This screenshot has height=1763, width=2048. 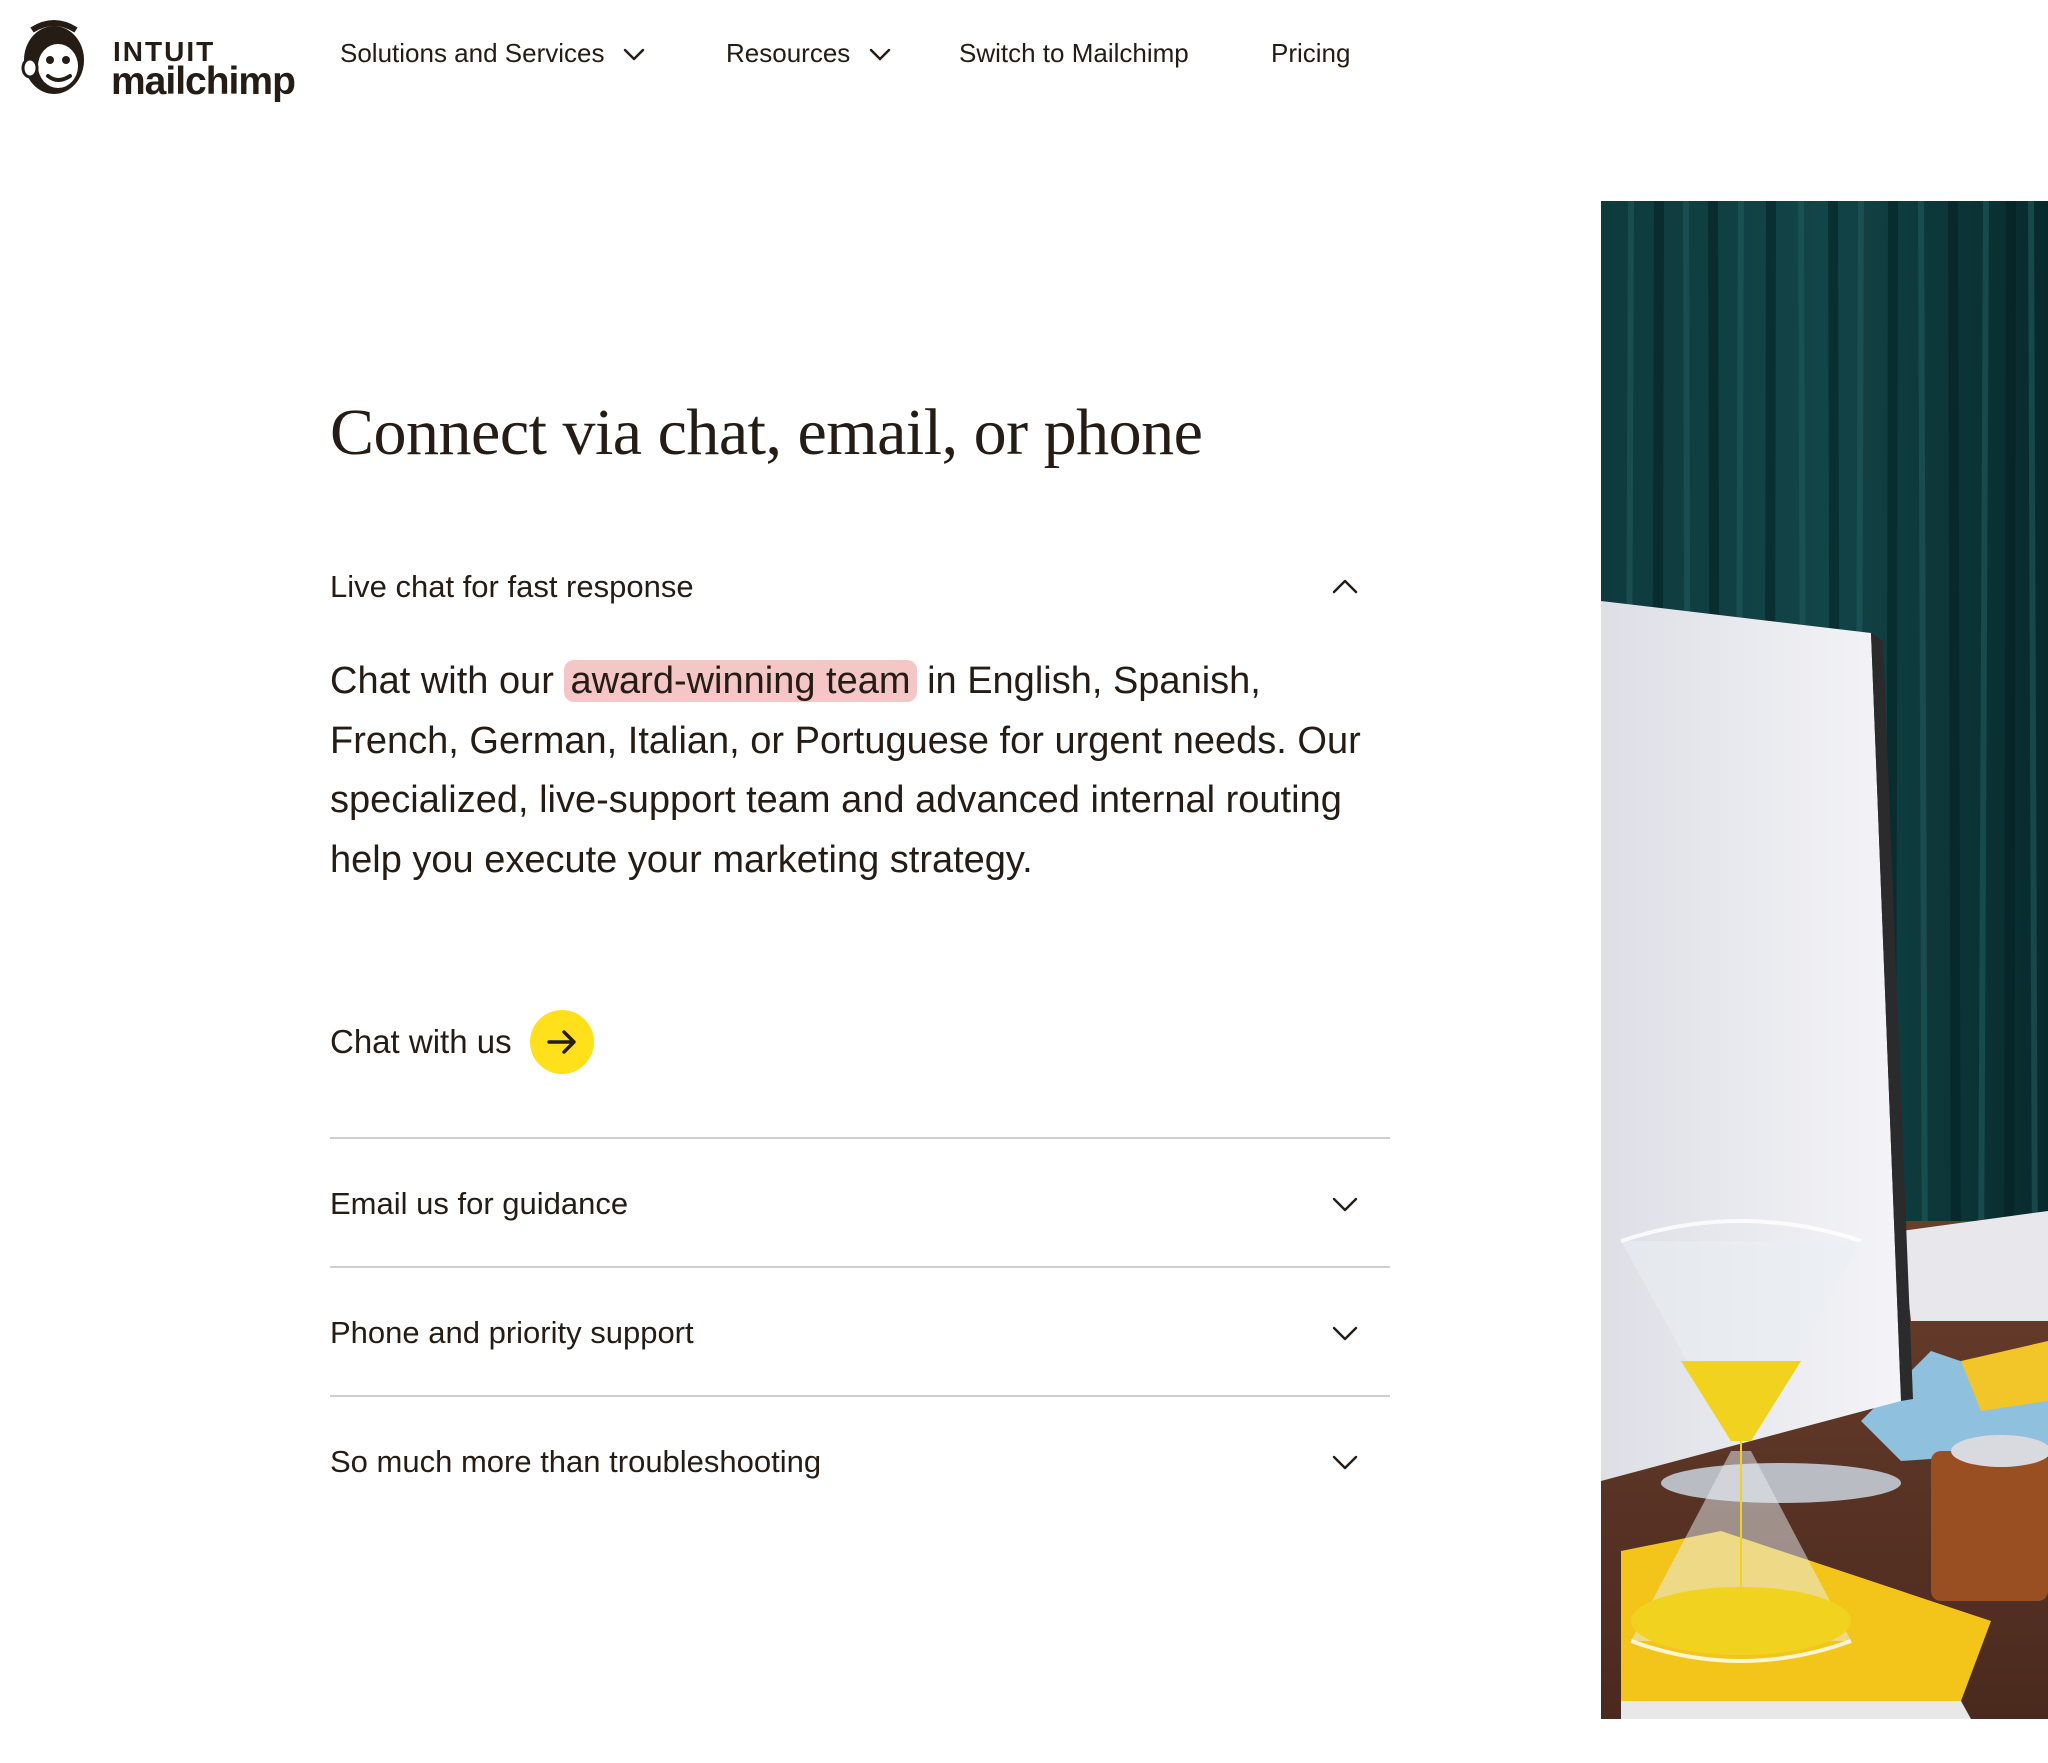 I want to click on accordion-label: Live chat for fast response, so click(x=512, y=586).